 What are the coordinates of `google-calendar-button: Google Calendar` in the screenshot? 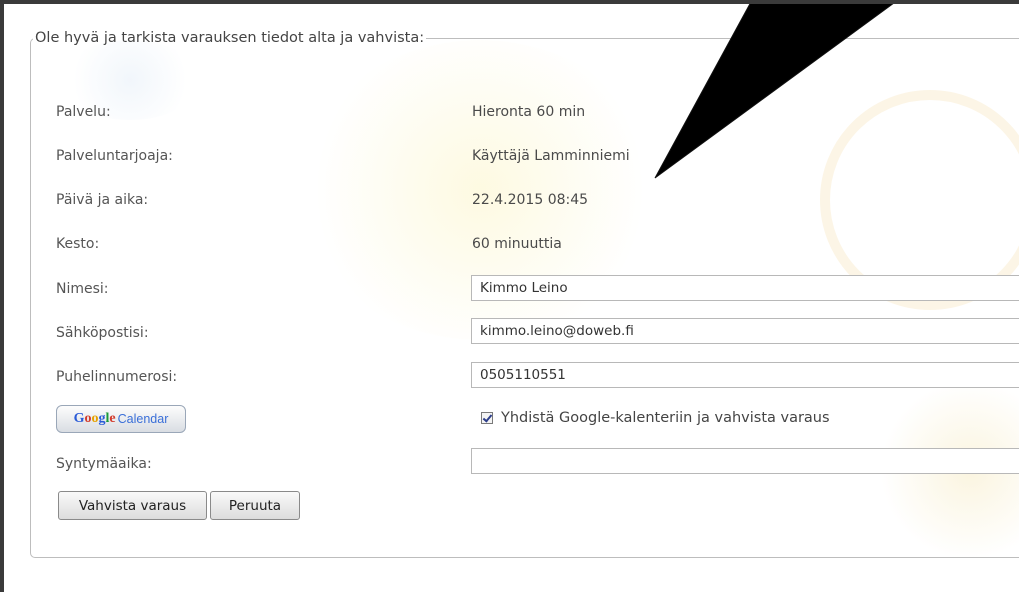 It's located at (121, 419).